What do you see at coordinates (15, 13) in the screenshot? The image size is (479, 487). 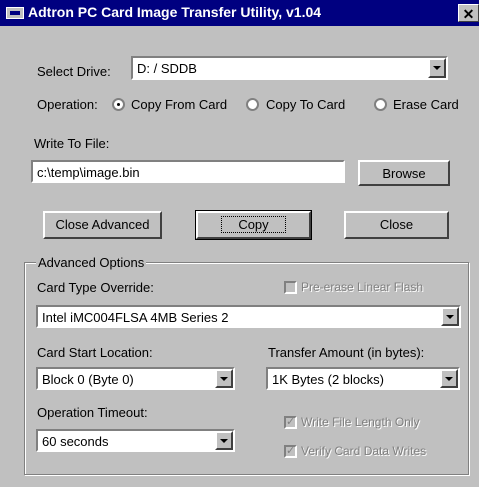 I see `app-icon` at bounding box center [15, 13].